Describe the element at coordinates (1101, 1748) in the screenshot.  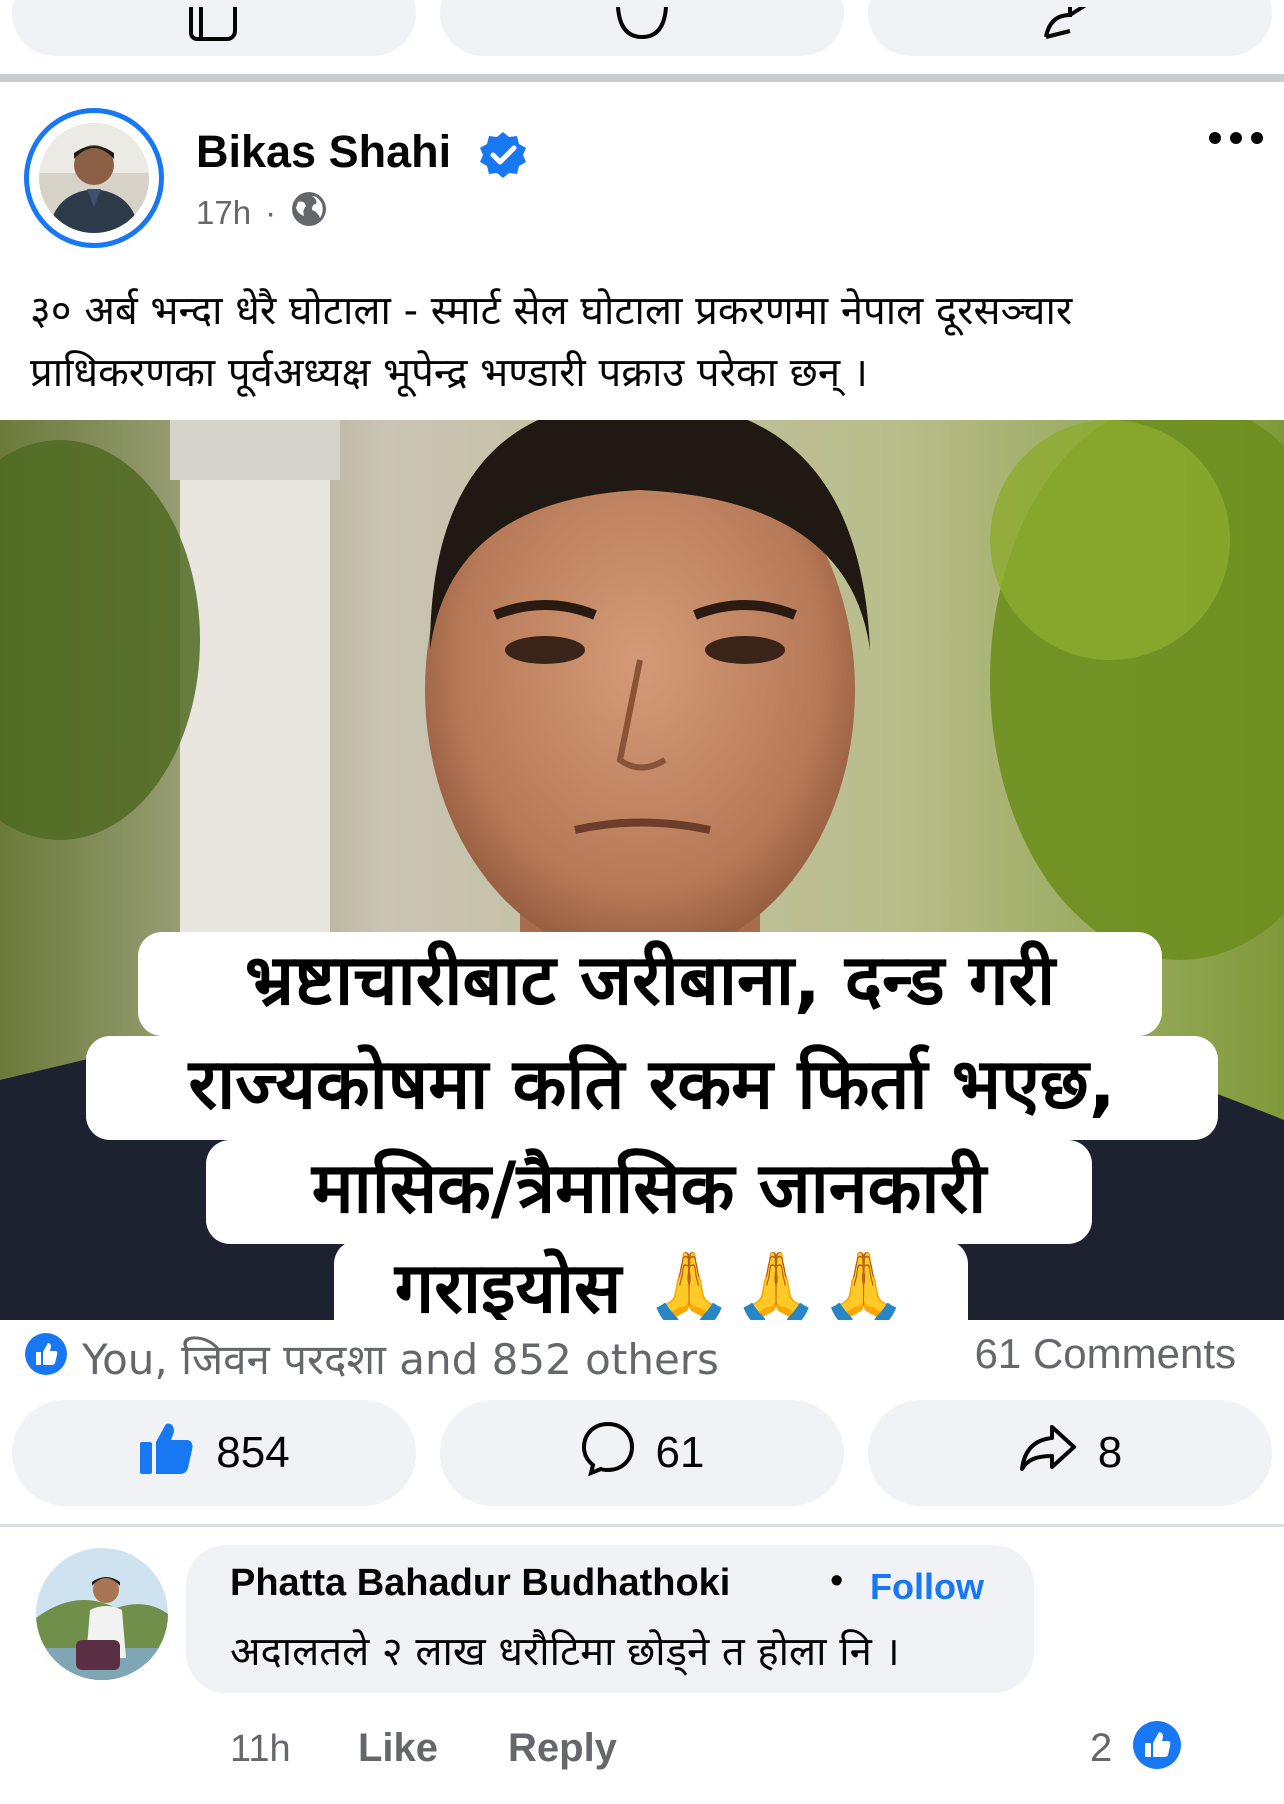
I see `comment-reaction-count: 2` at that location.